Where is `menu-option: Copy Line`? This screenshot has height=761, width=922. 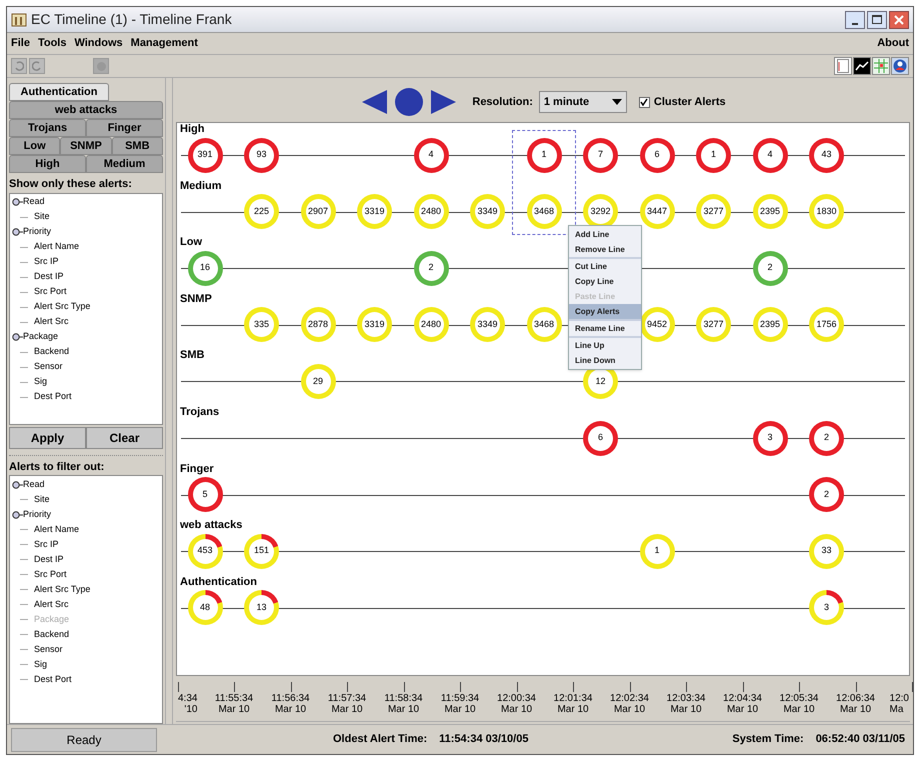 menu-option: Copy Line is located at coordinates (605, 281).